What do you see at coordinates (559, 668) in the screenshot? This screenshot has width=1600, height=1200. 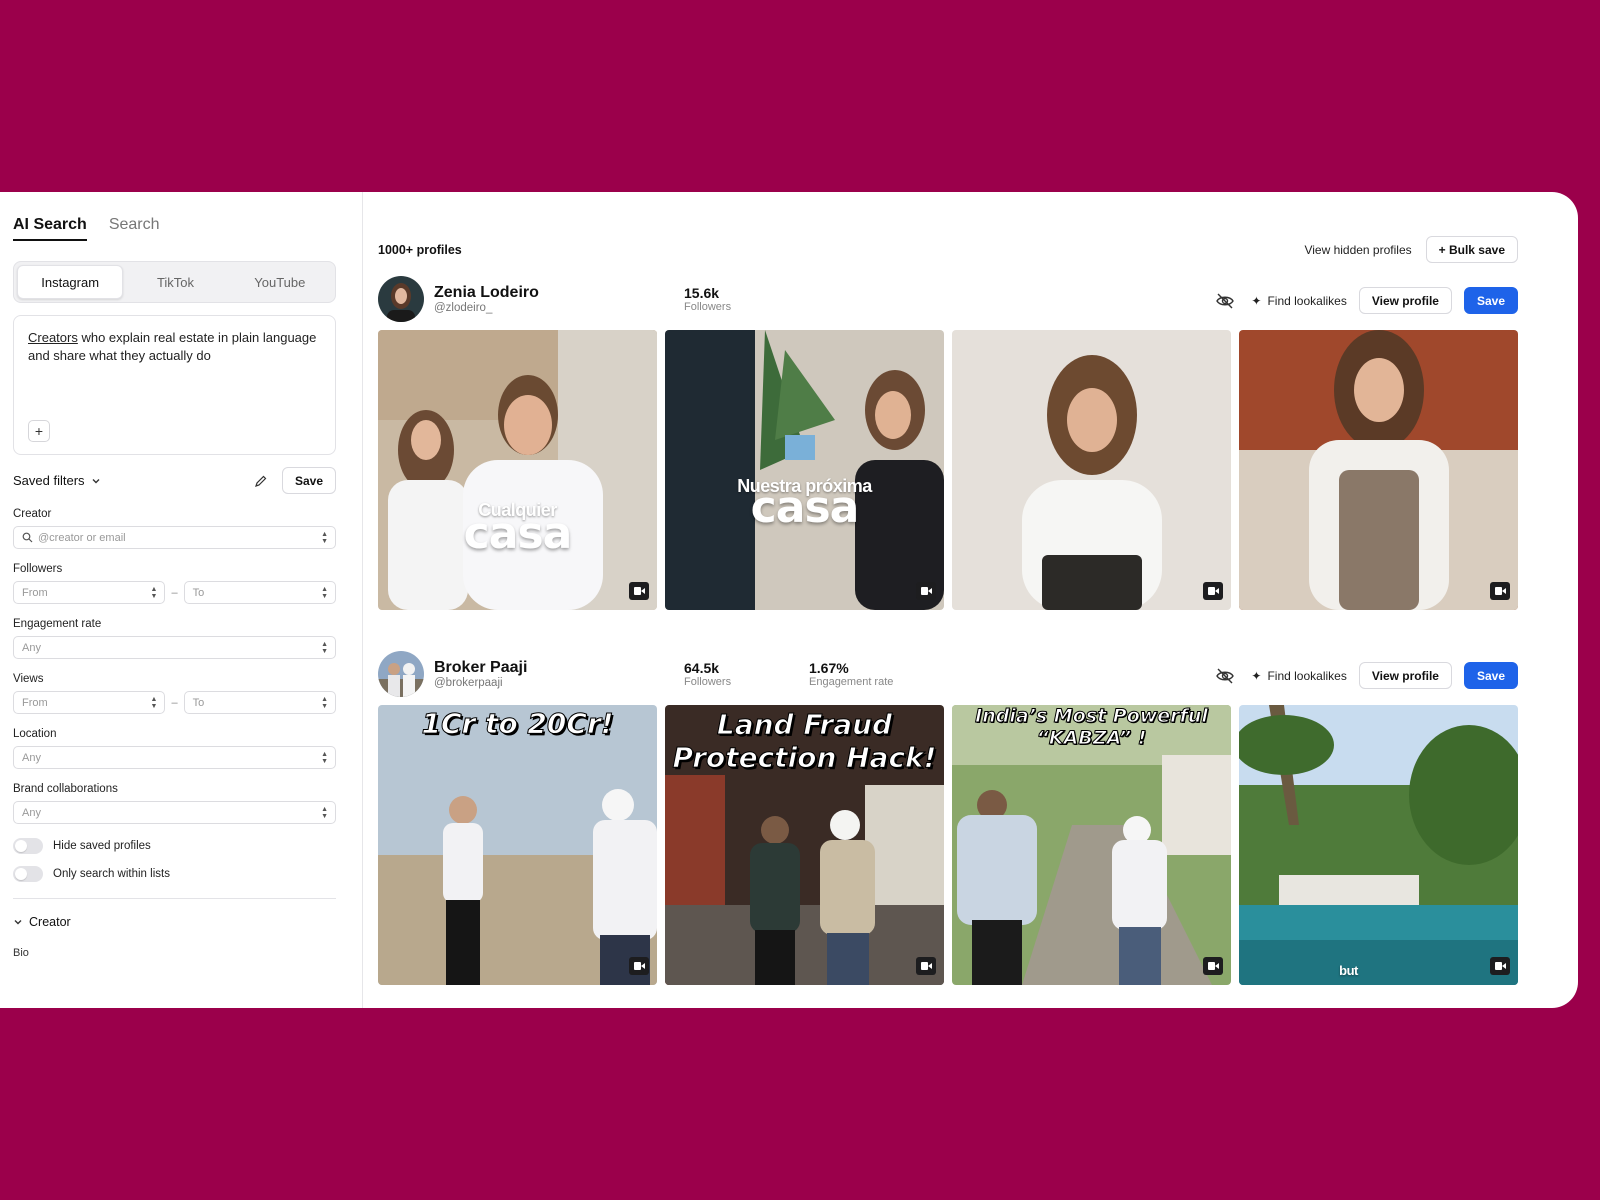 I see `profile-name: Broker Paaji` at bounding box center [559, 668].